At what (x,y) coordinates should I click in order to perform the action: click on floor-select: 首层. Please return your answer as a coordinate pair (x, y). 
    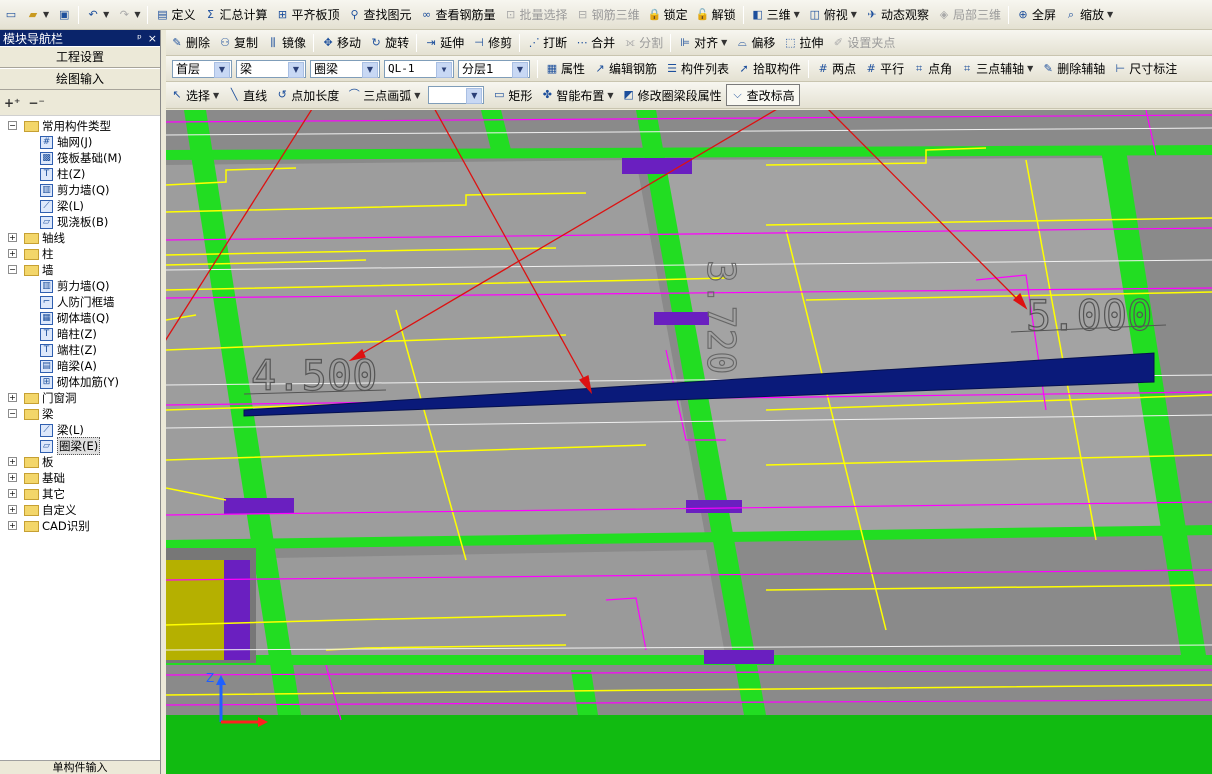
    Looking at the image, I should click on (202, 68).